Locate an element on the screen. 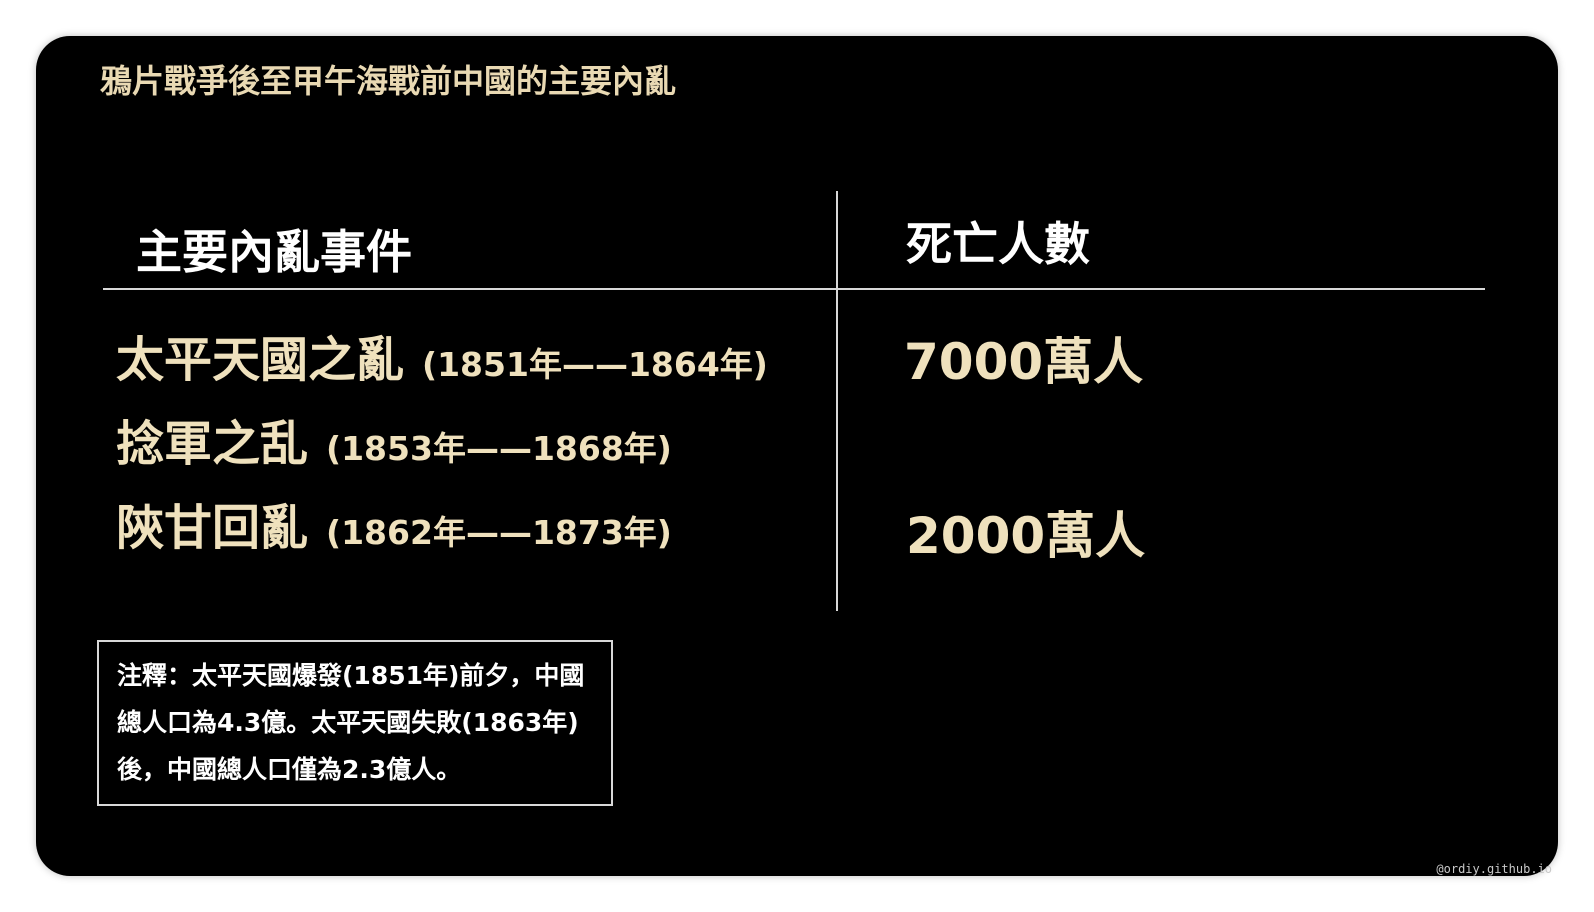  table-row: 捻軍之乱 (1853年——1868年) is located at coordinates (394, 439).